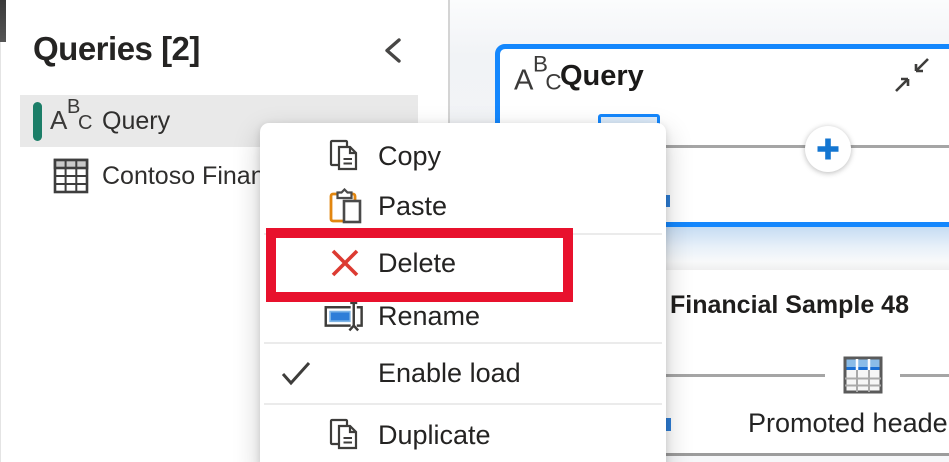 Image resolution: width=949 pixels, height=462 pixels. What do you see at coordinates (410, 155) in the screenshot?
I see `menu-item-label: Copy` at bounding box center [410, 155].